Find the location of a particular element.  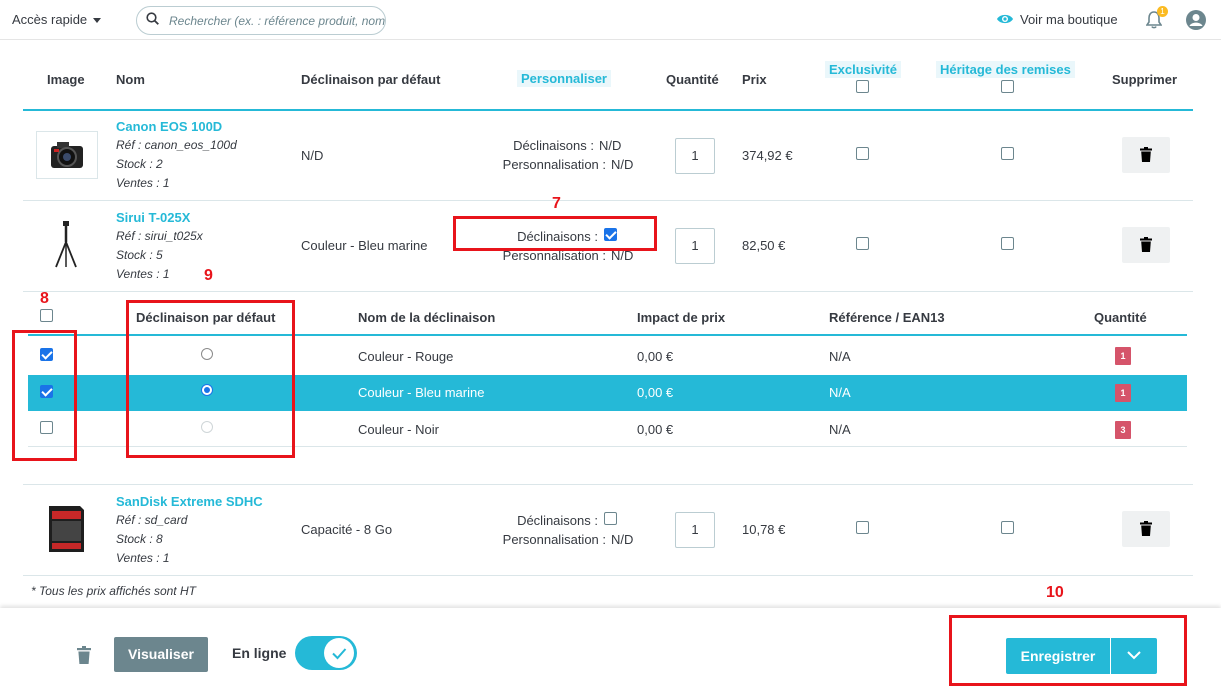

quick-access-menu: Accès rapide is located at coordinates (57, 19).